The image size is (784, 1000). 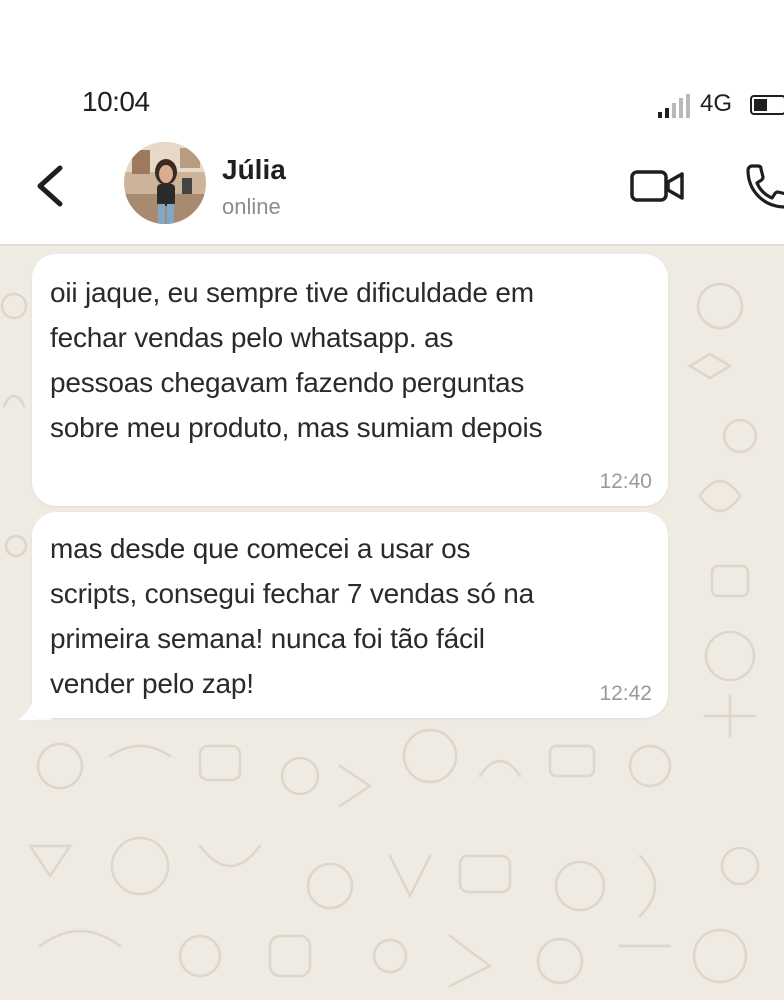 I want to click on avatar-photo, so click(x=165, y=183).